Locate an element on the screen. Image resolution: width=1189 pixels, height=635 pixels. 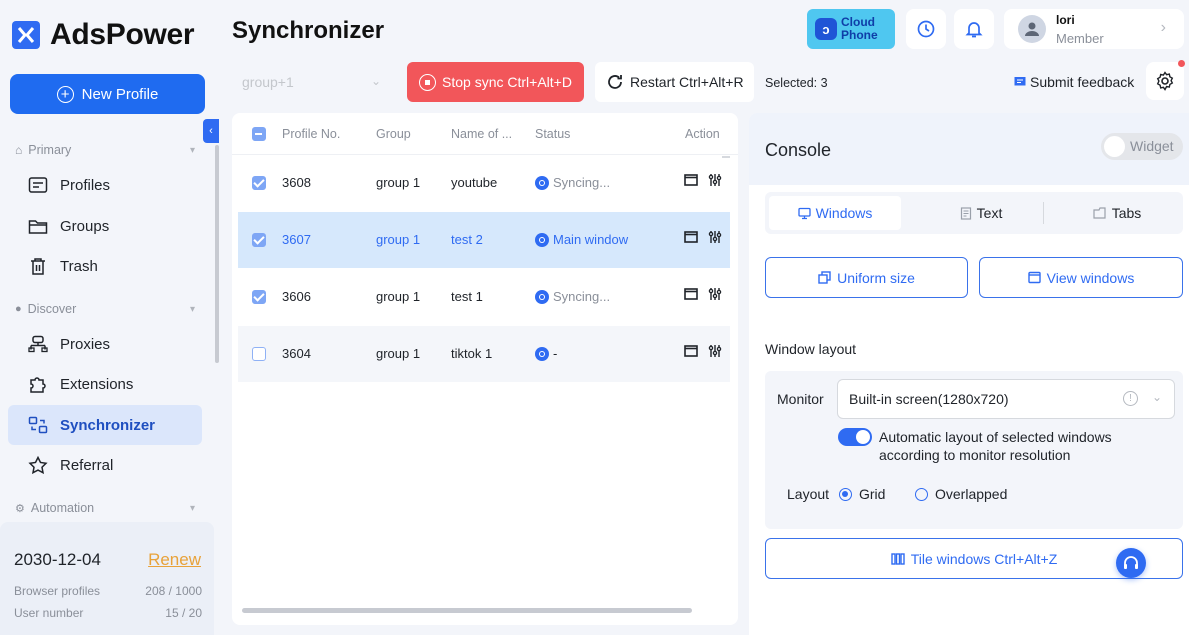
cell-name: youtube is located at coordinates (474, 182).